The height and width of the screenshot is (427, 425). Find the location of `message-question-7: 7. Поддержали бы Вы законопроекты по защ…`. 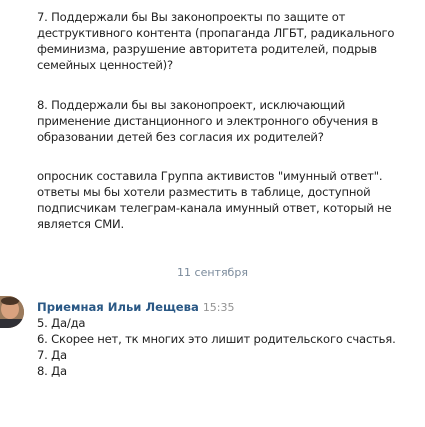

message-question-7: 7. Поддержали бы Вы законопроекты по защ… is located at coordinates (227, 41).